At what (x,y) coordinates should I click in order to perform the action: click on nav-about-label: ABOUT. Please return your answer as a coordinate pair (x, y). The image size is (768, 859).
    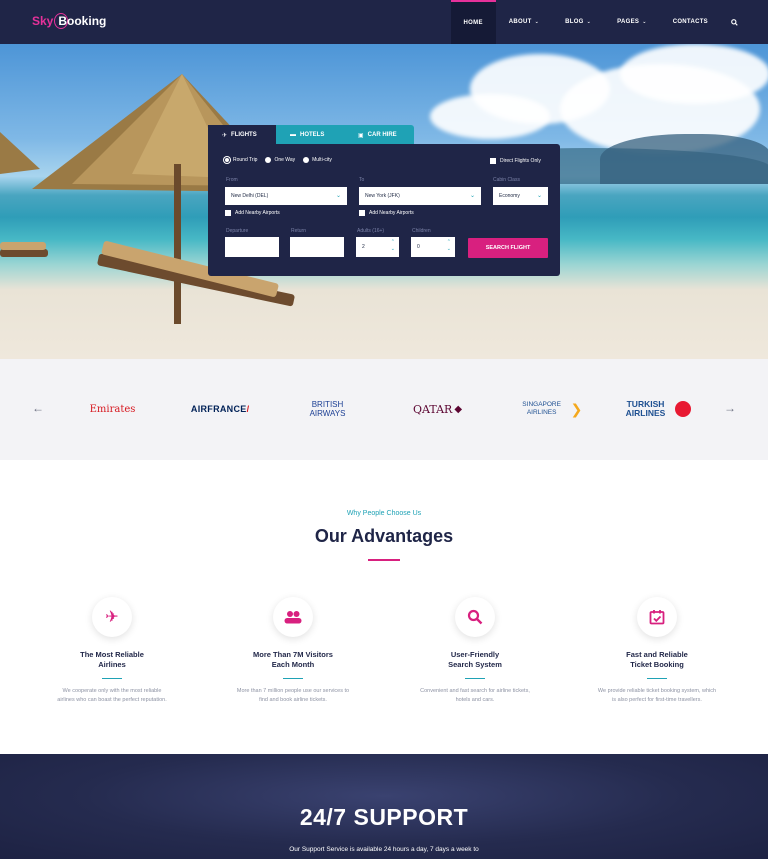
    Looking at the image, I should click on (520, 22).